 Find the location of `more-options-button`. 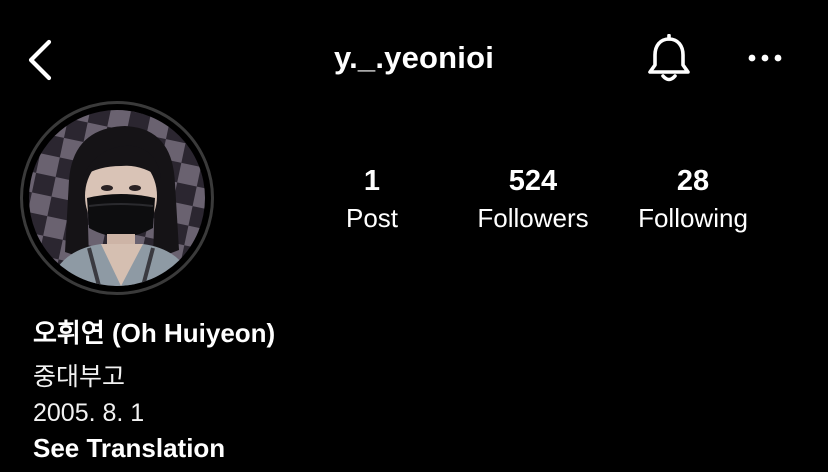

more-options-button is located at coordinates (765, 58).